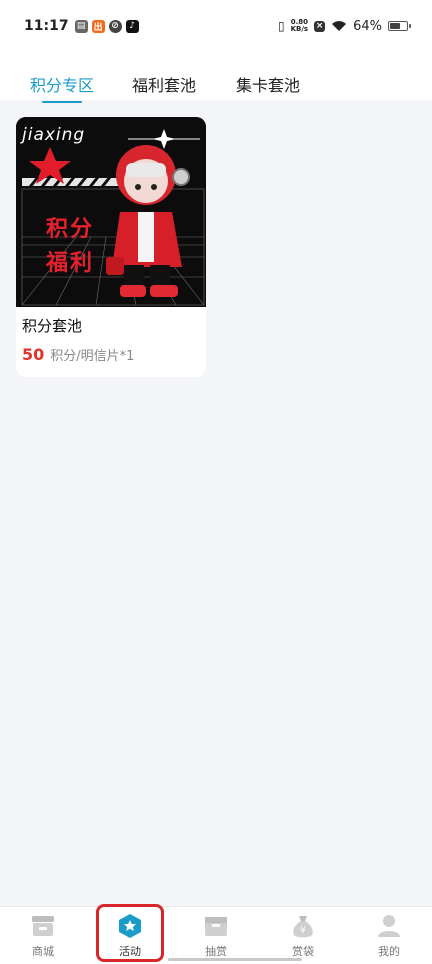  I want to click on pool-card: jiaxing 积分 福利 积分套池 50 积分/明信片*1, so click(111, 247).